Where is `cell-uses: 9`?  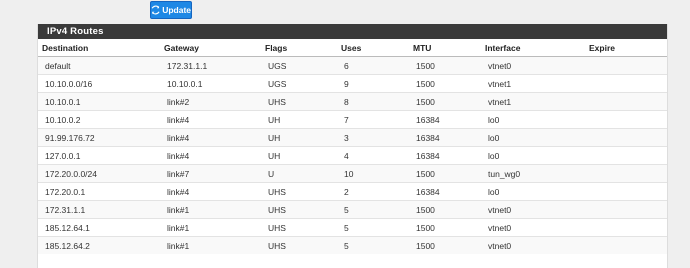 cell-uses: 9 is located at coordinates (373, 83).